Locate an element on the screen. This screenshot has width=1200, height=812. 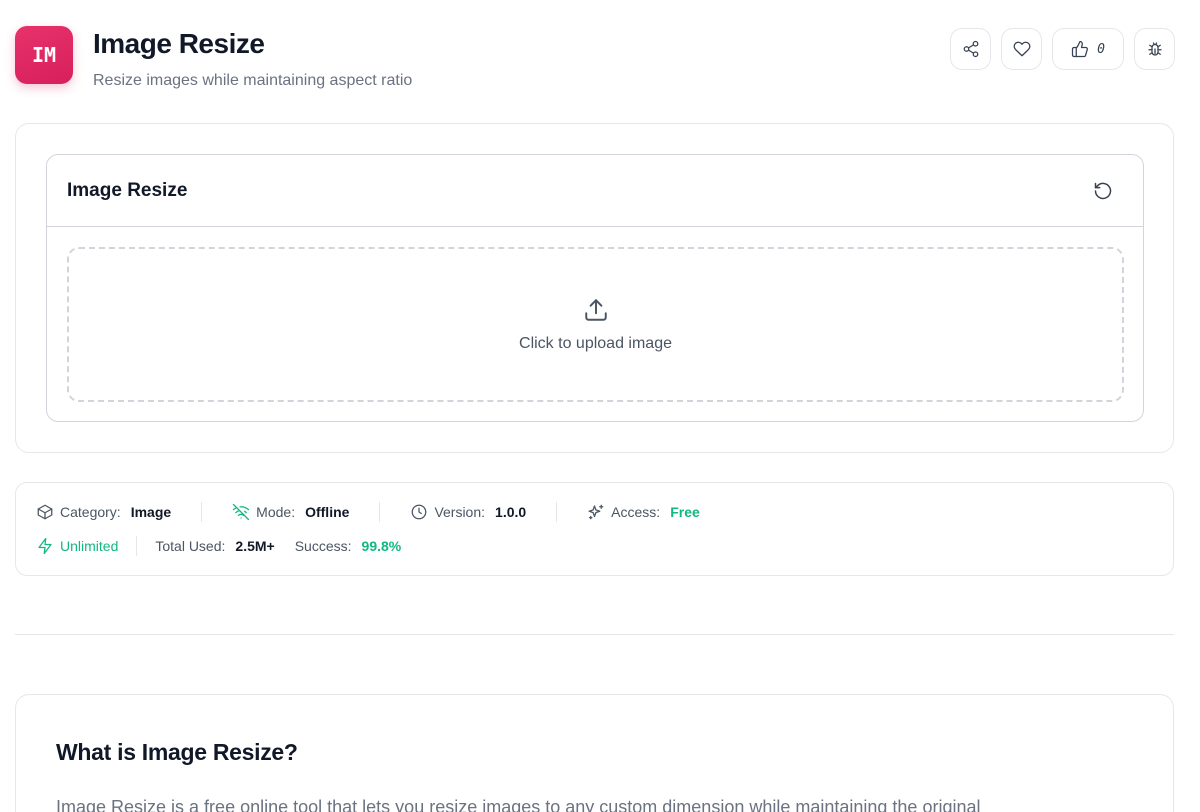
like-count: 0 is located at coordinates (1101, 49).